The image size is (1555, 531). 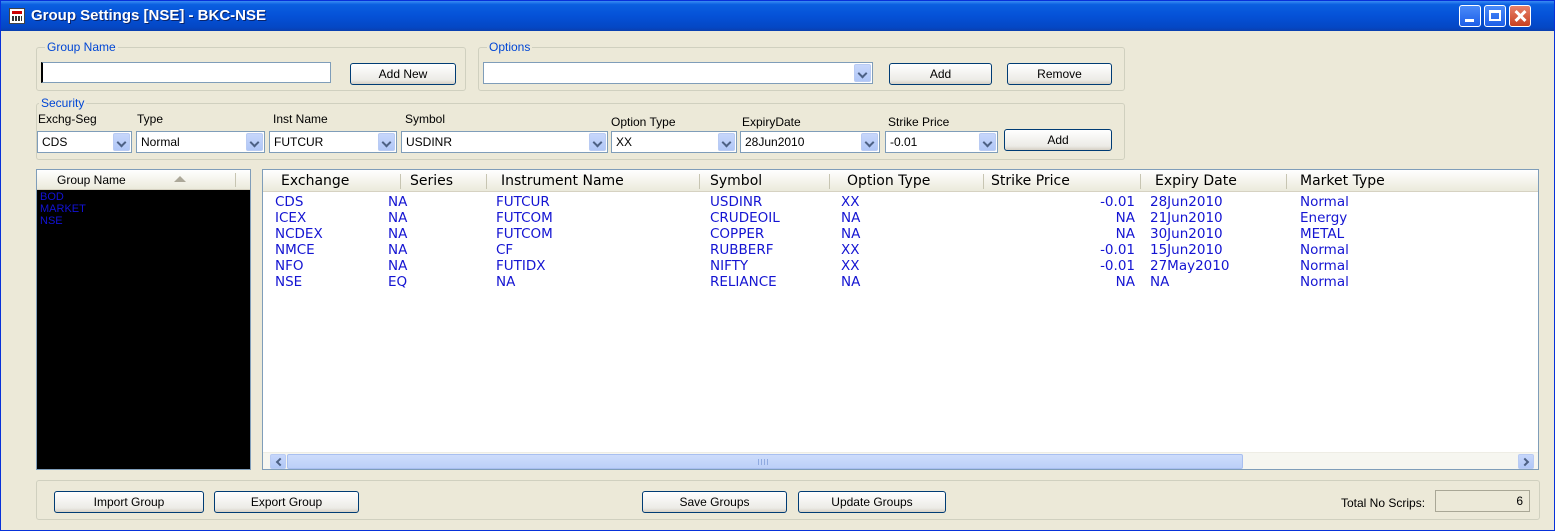 What do you see at coordinates (150, 119) in the screenshot?
I see `type-label: Type` at bounding box center [150, 119].